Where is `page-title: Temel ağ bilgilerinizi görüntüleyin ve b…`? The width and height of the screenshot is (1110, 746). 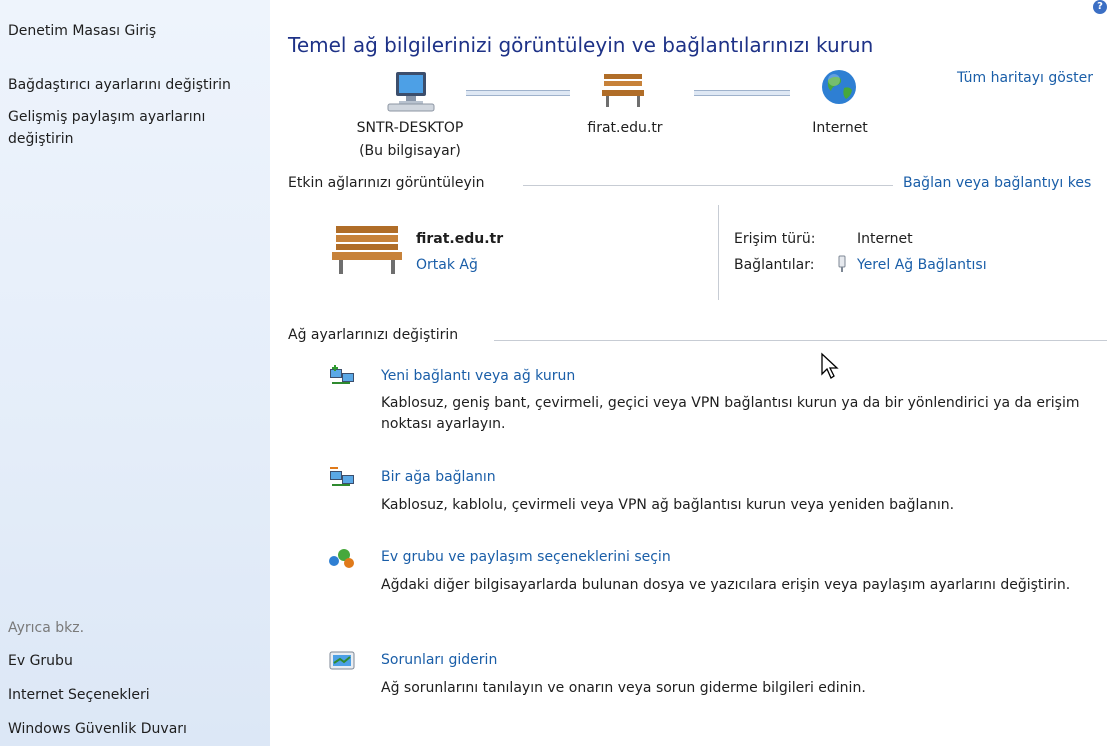
page-title: Temel ağ bilgilerinizi görüntüleyin ve b… is located at coordinates (581, 45).